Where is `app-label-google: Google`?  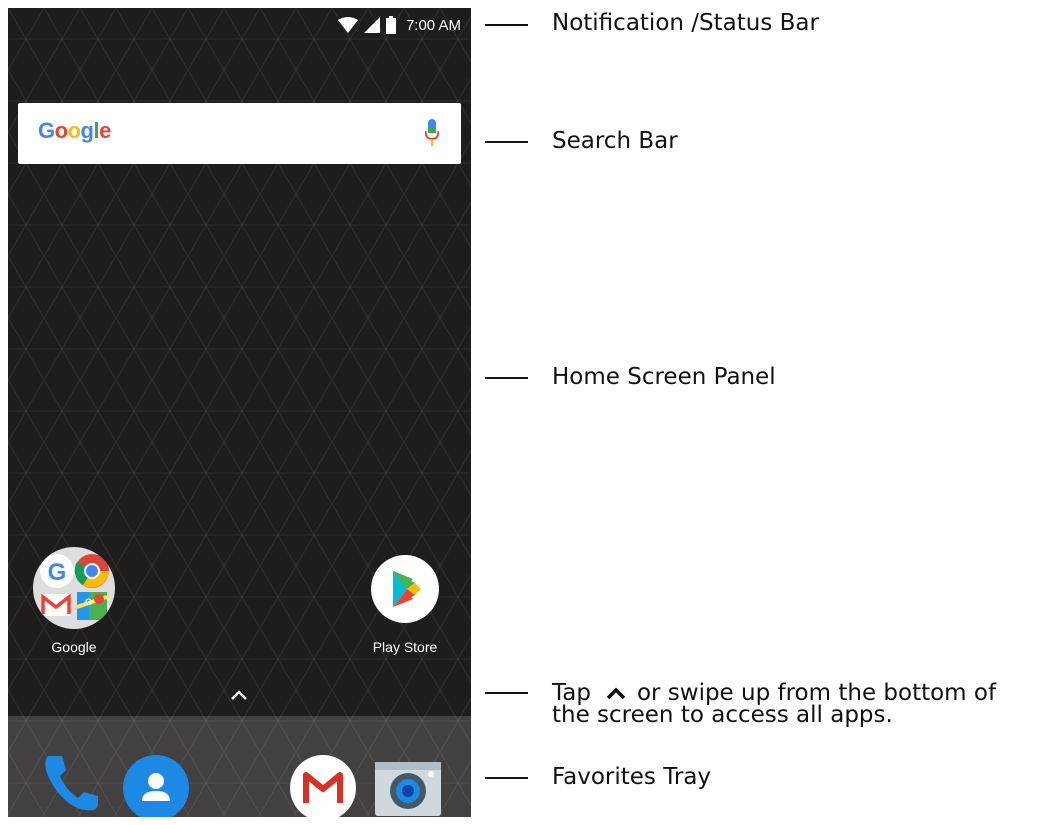
app-label-google: Google is located at coordinates (74, 647).